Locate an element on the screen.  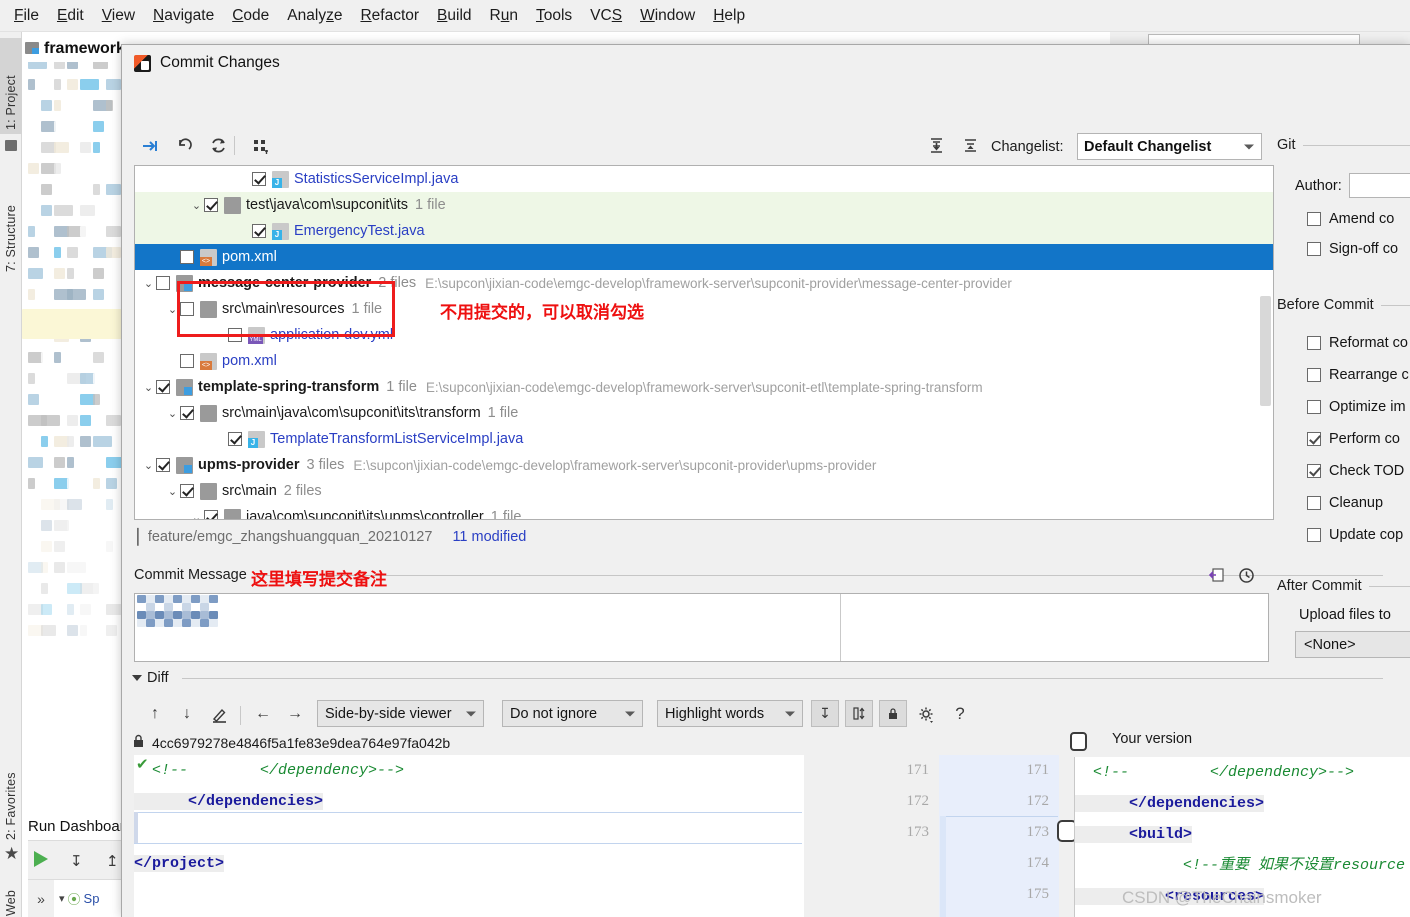
your-version-checkbox is located at coordinates (1078, 741).